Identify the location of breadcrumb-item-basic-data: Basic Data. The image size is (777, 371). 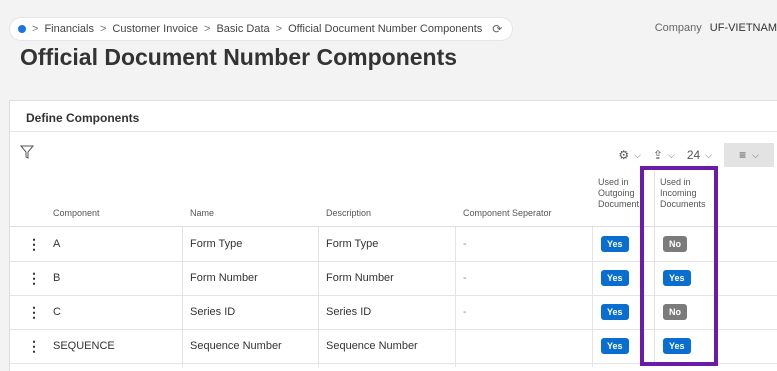
(242, 29).